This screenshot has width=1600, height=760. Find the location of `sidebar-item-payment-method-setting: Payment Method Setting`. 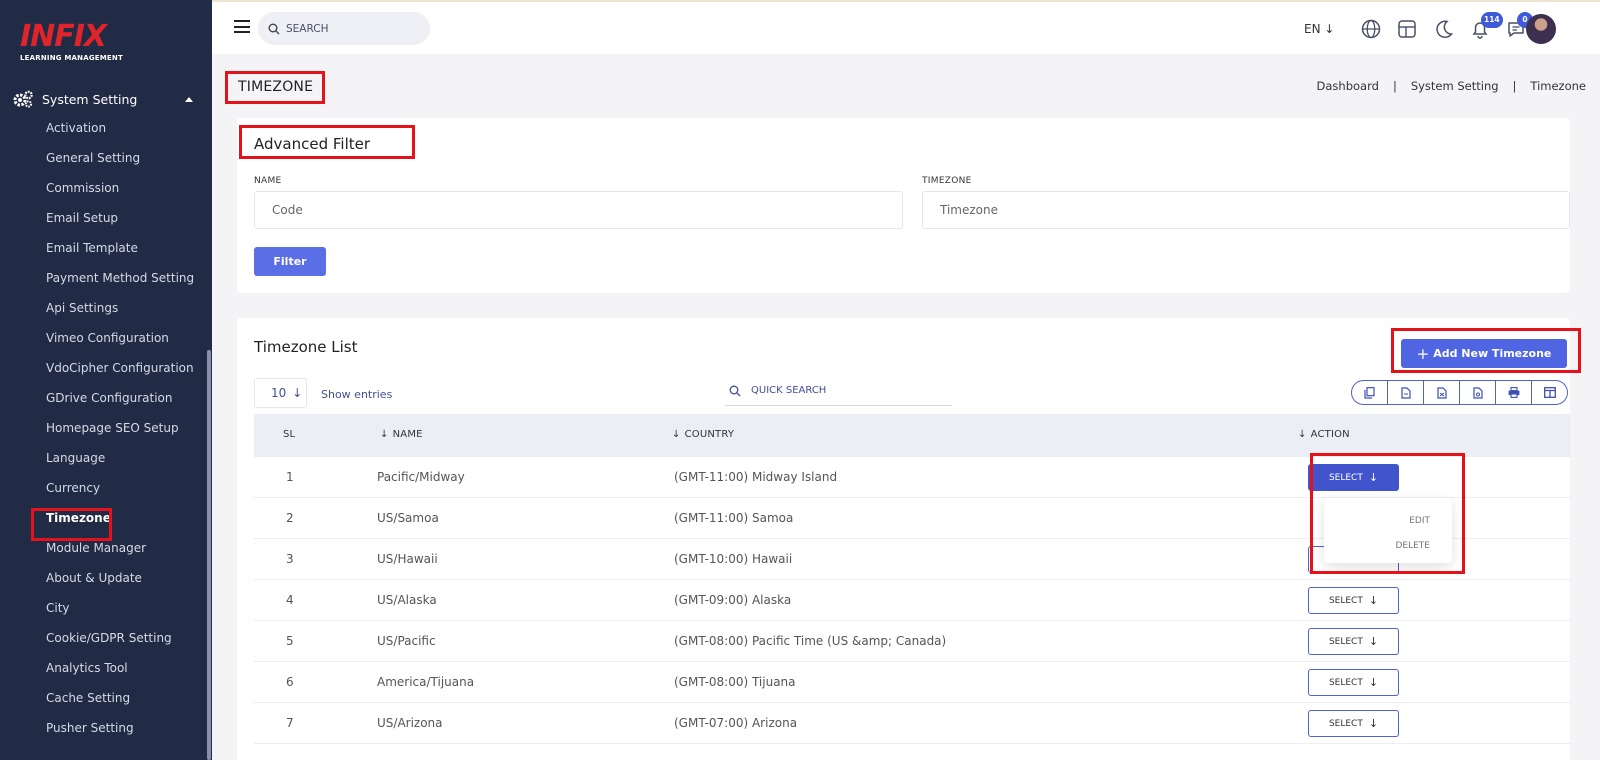

sidebar-item-payment-method-setting: Payment Method Setting is located at coordinates (103, 278).